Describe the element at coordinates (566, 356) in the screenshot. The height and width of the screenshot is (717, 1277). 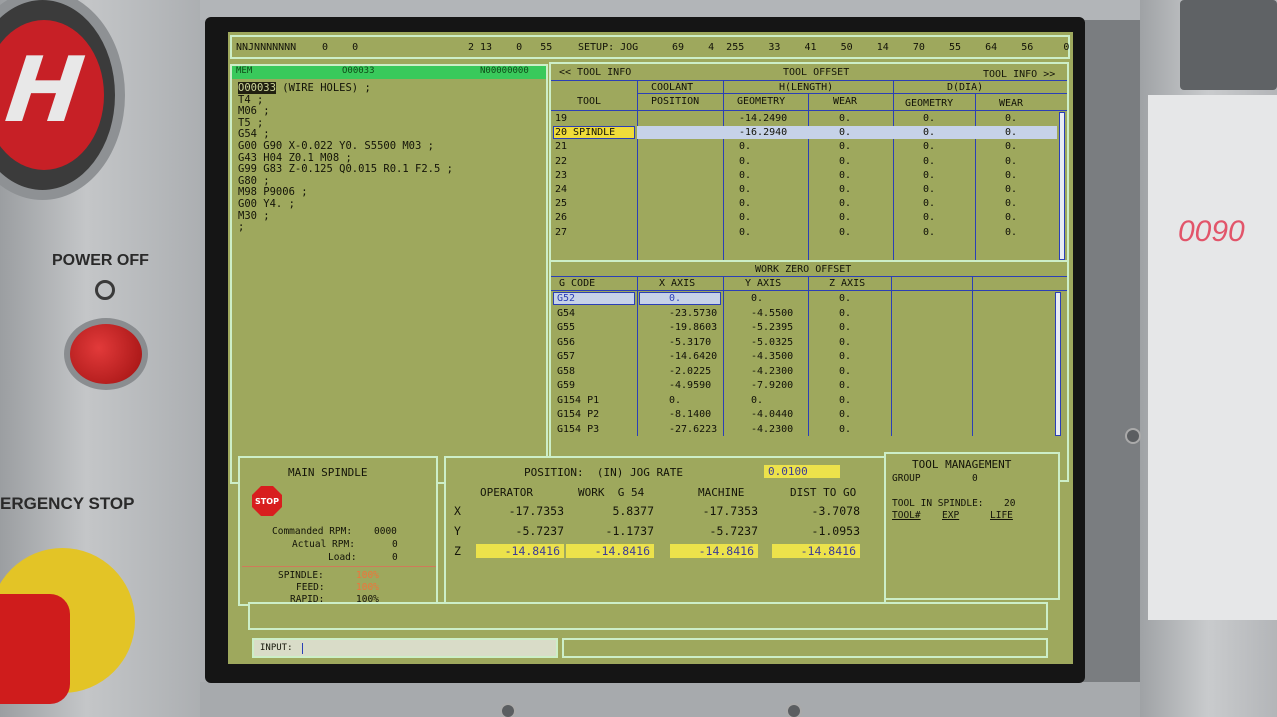
I see `work-gcode-cell: G57` at that location.